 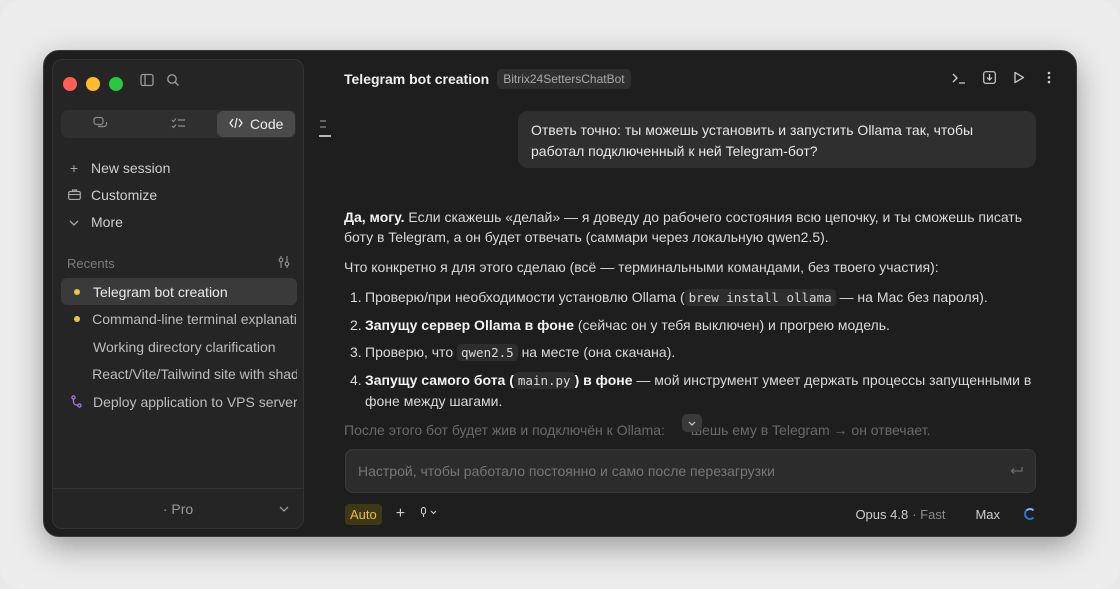 I want to click on model-selector: Opus 4.8, so click(x=881, y=514).